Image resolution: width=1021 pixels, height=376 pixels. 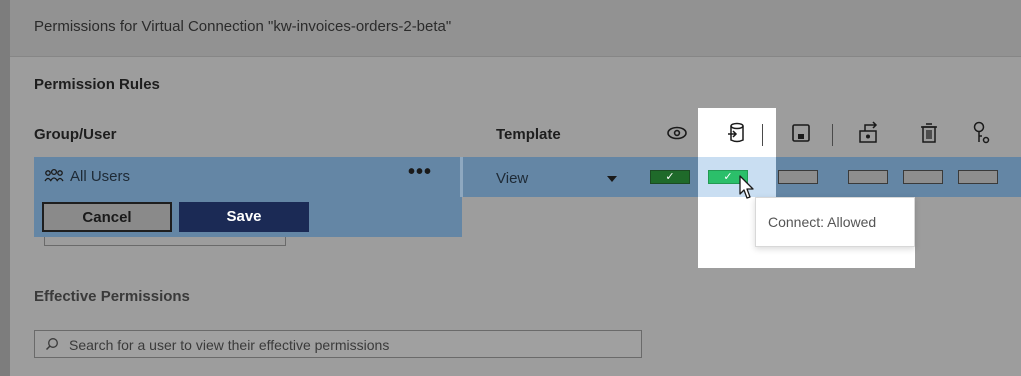 I want to click on capability-set-permissions-toggle, so click(x=978, y=177).